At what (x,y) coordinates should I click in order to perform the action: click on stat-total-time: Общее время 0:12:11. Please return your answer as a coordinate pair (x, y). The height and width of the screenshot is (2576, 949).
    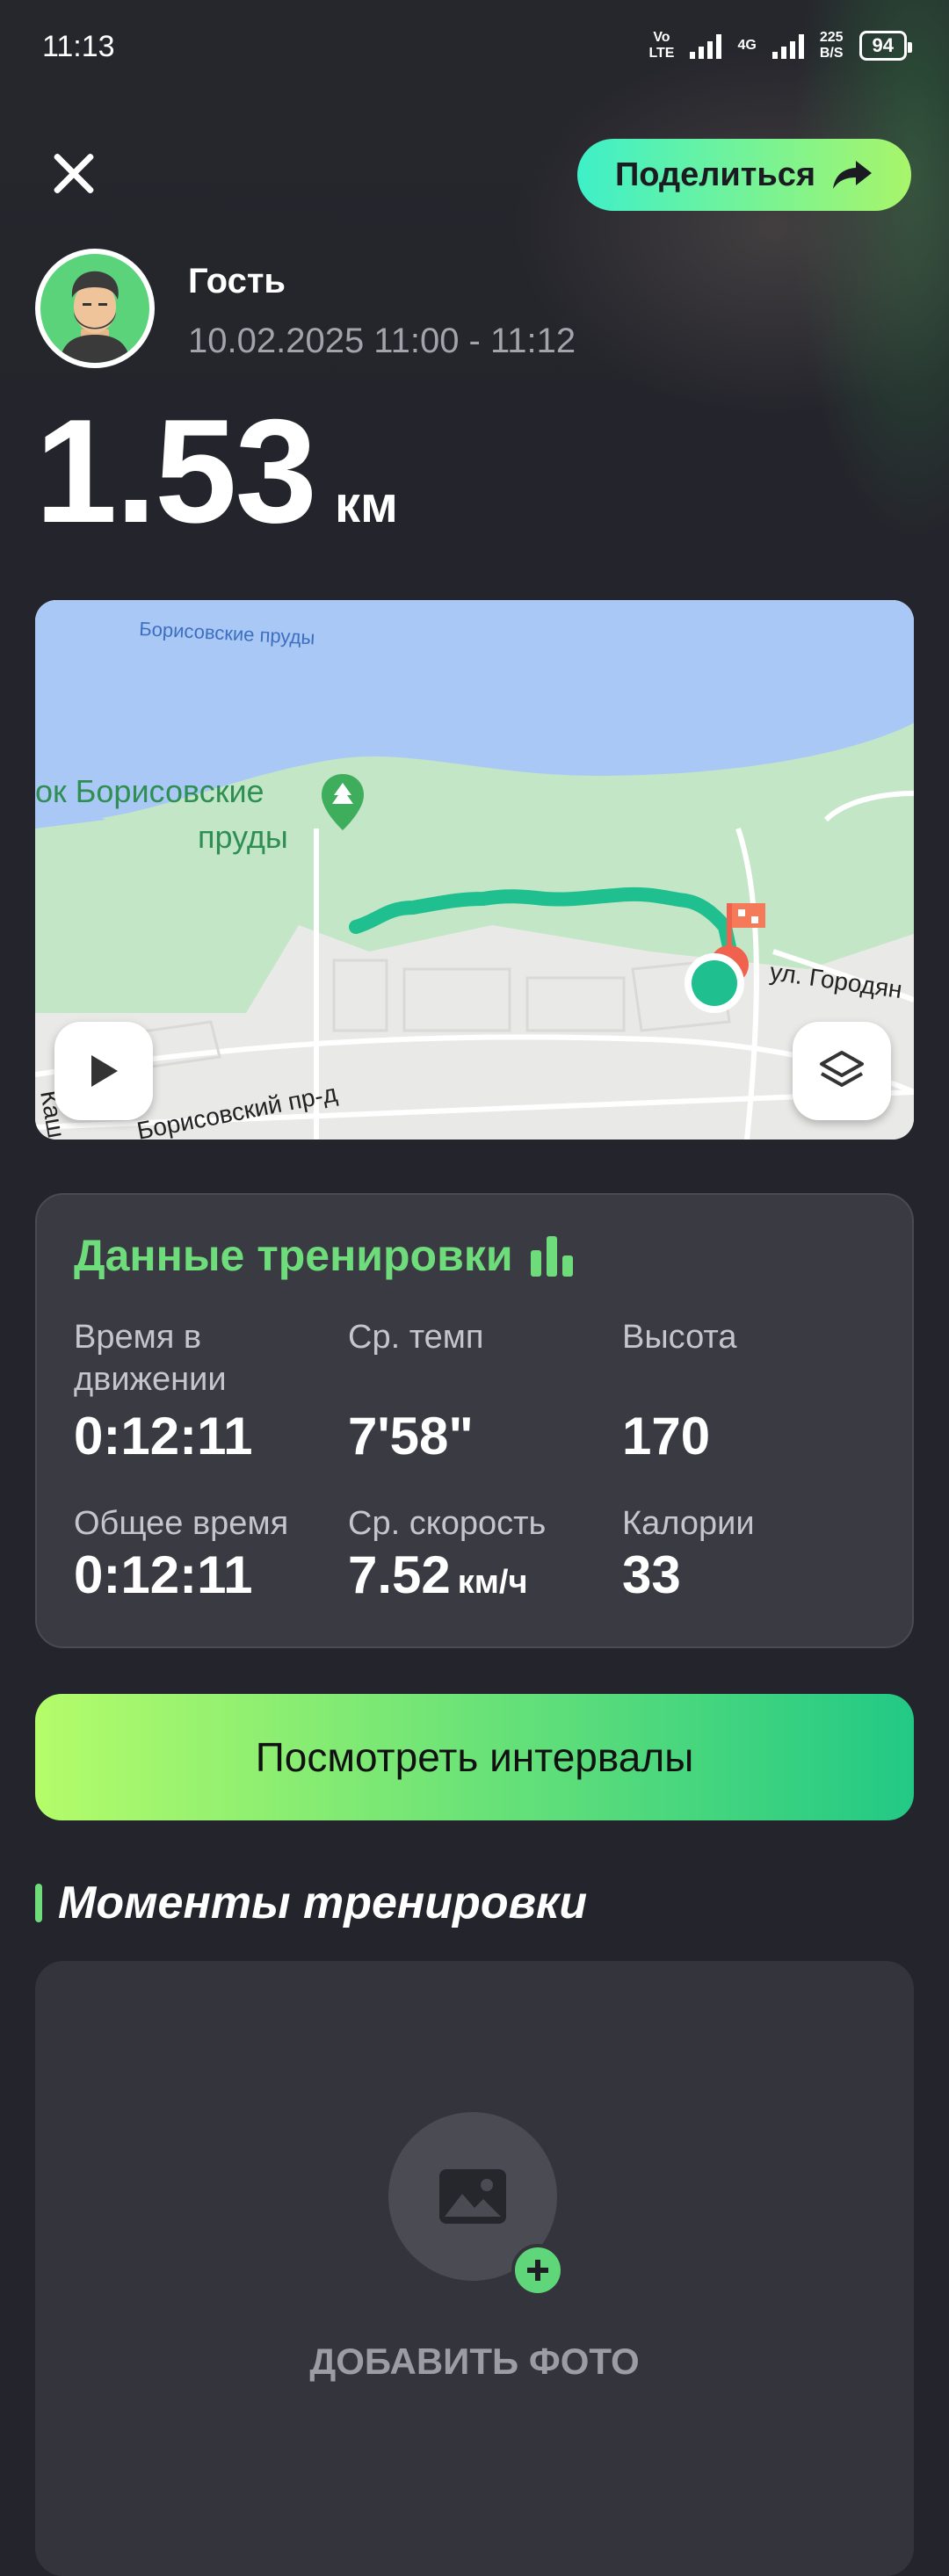
    Looking at the image, I should click on (181, 1554).